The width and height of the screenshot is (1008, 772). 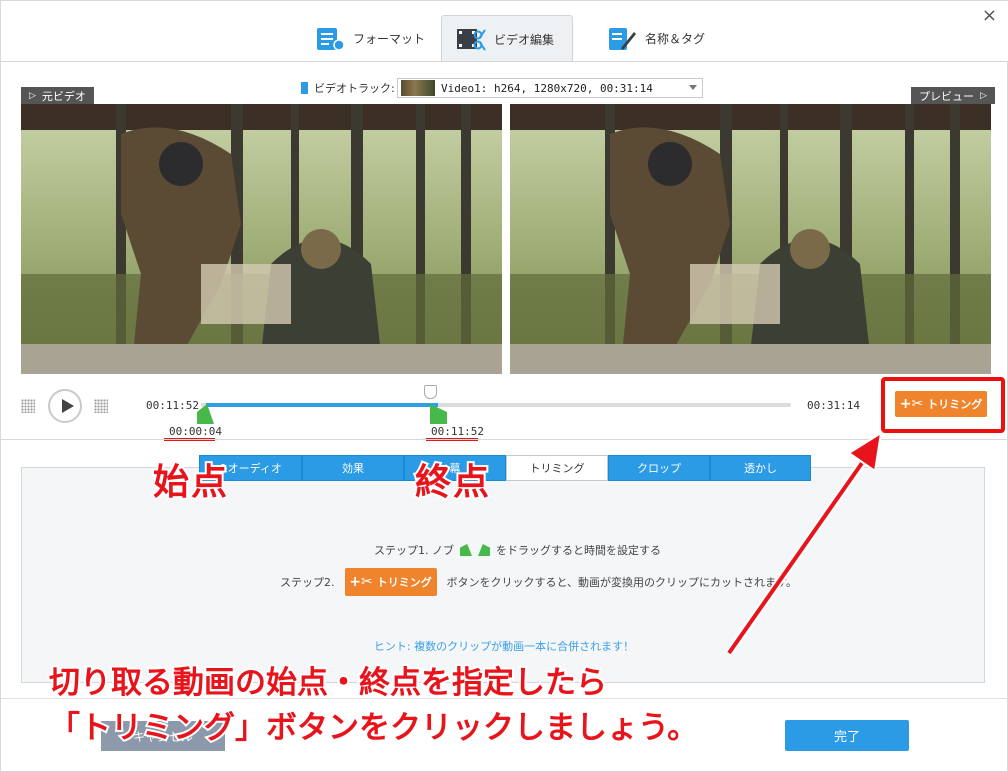 I want to click on tab-format: フォーマット, so click(x=370, y=38).